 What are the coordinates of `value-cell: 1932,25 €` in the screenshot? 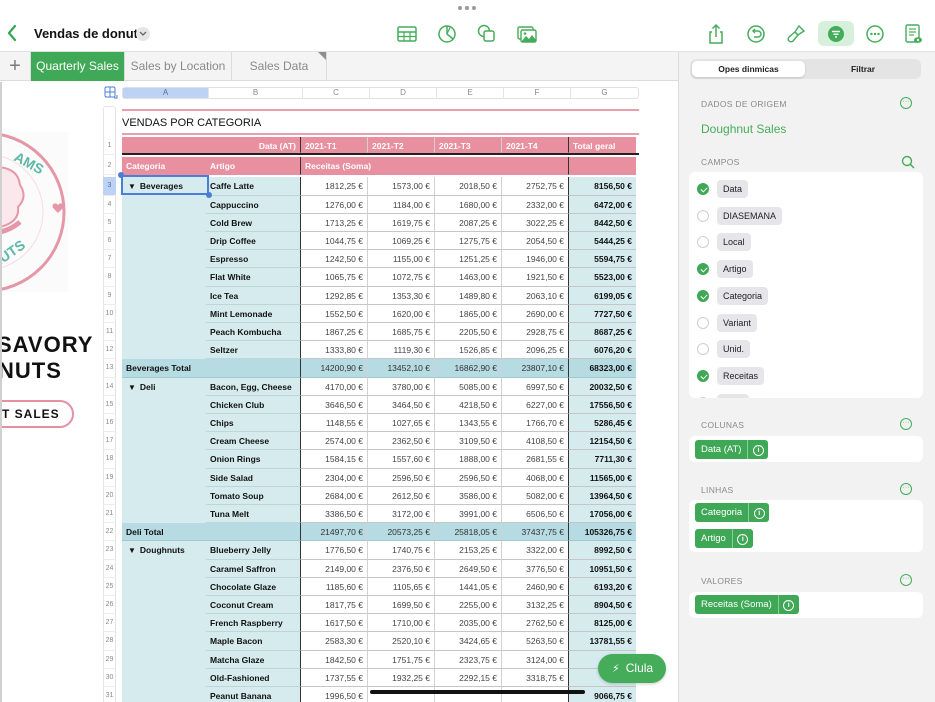 It's located at (401, 677).